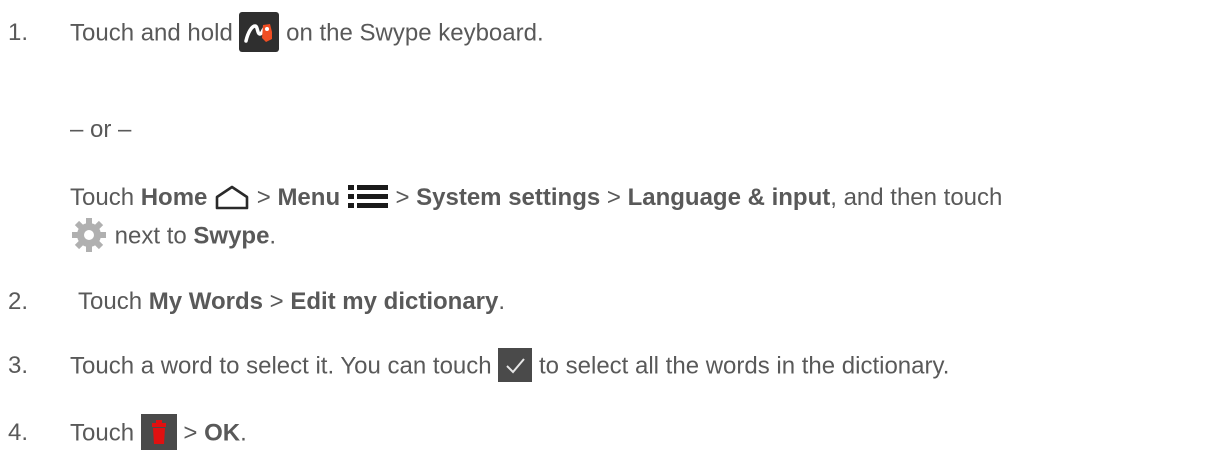  What do you see at coordinates (394, 301) in the screenshot?
I see `edit-dictionary-label: Edit my dictionary` at bounding box center [394, 301].